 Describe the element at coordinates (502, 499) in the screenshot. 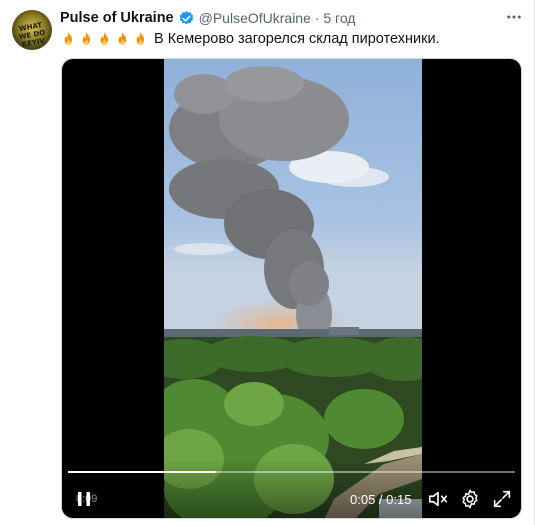

I see `fullscreen-icon` at that location.